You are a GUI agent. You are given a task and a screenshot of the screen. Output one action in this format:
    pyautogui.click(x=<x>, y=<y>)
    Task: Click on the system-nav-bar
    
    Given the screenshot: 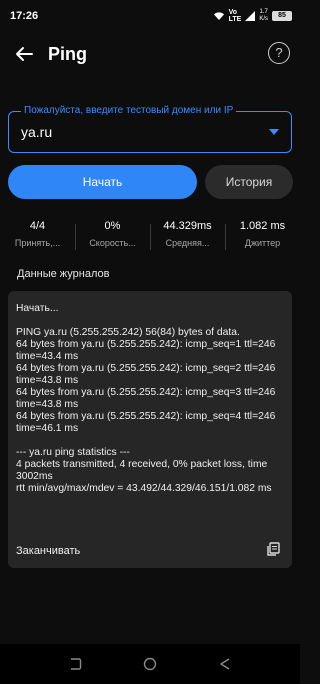 What is the action you would take?
    pyautogui.click(x=150, y=664)
    